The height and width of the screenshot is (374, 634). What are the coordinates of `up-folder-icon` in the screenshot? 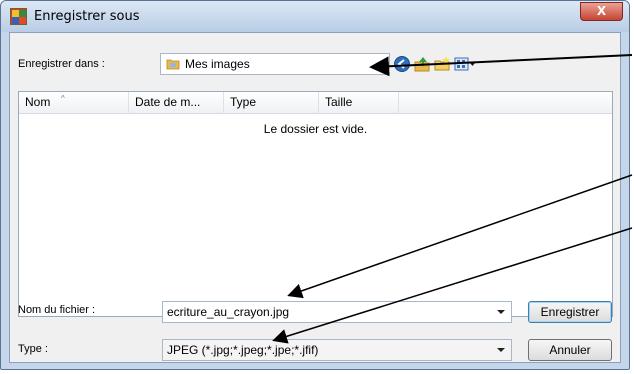 It's located at (422, 64).